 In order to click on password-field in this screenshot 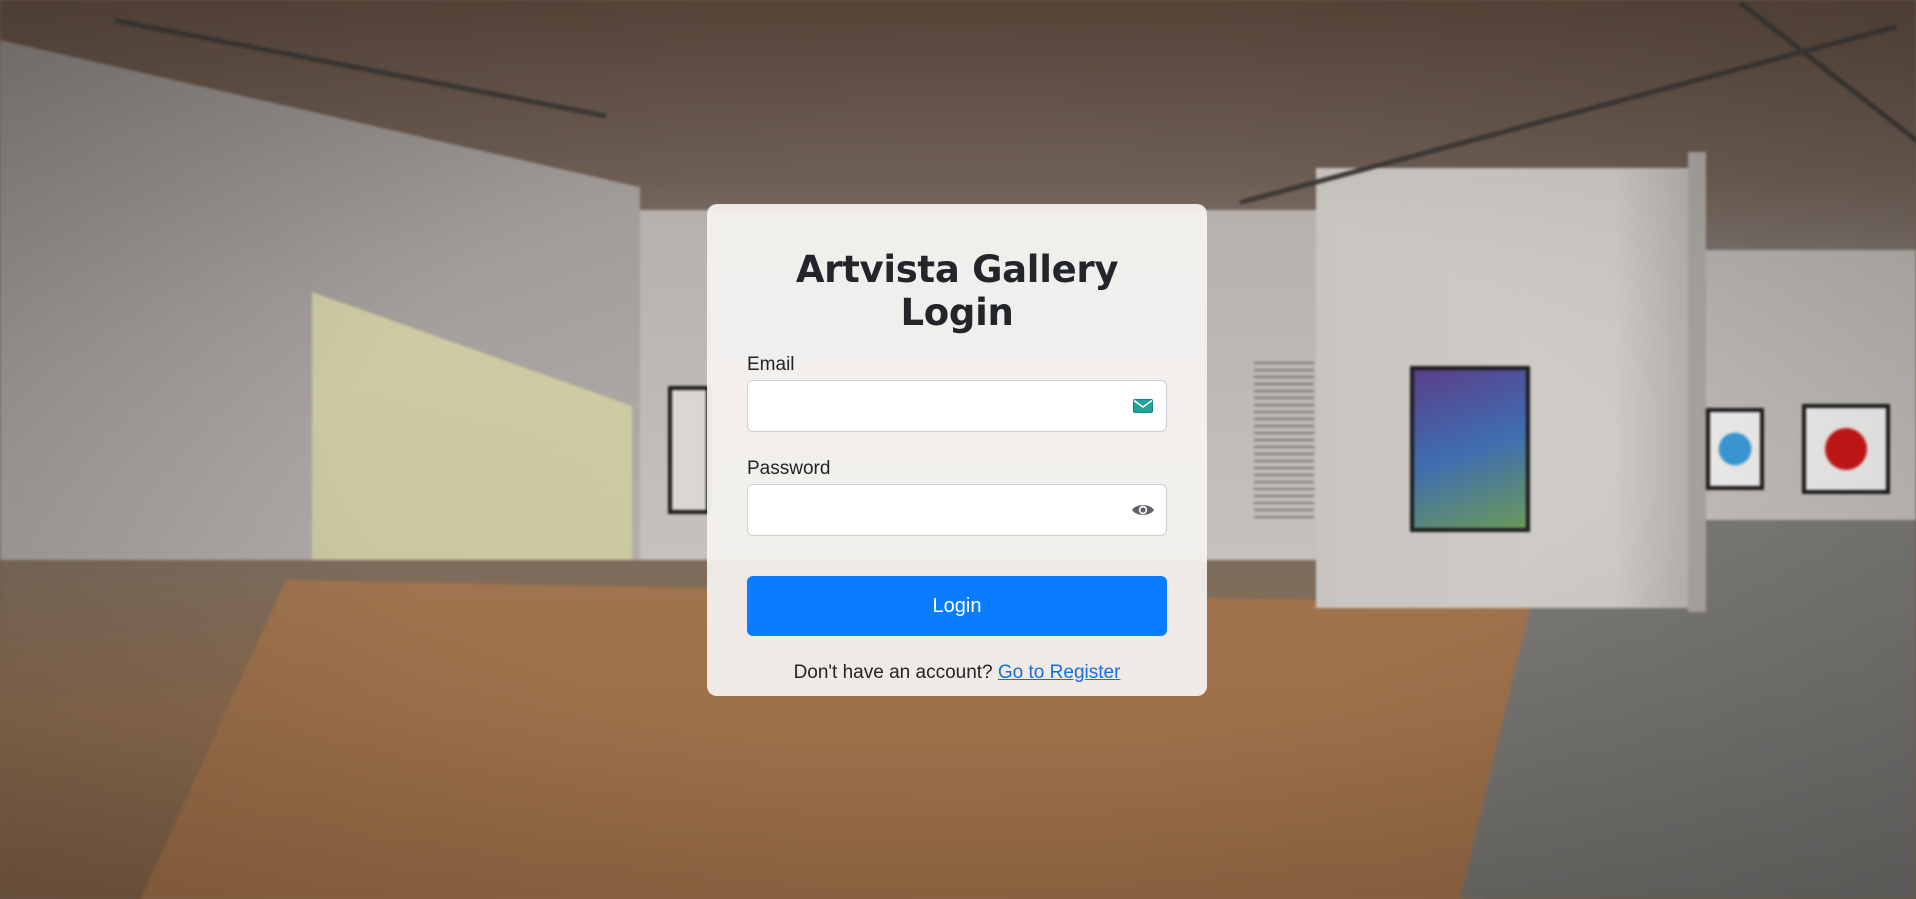, I will do `click(957, 510)`.